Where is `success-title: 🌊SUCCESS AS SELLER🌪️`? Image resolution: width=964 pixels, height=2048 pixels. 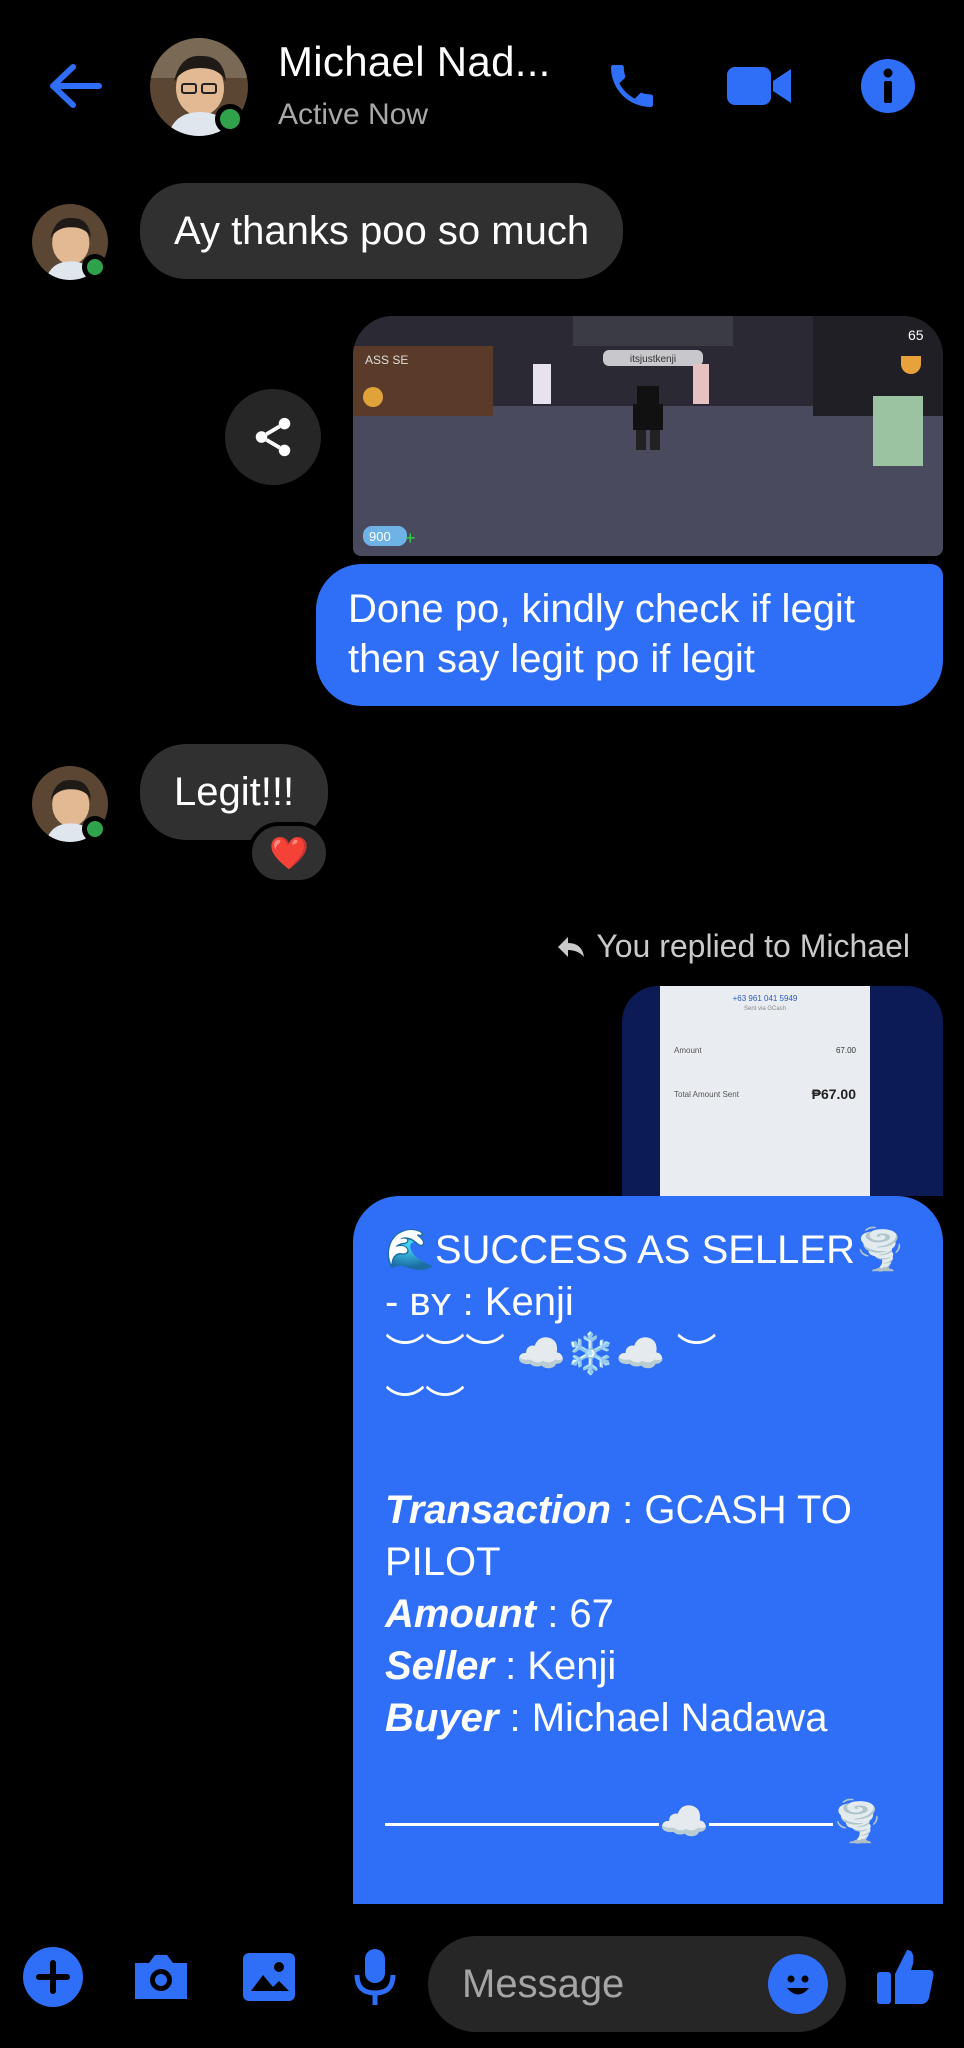
success-title: 🌊SUCCESS AS SELLER🌪️ is located at coordinates (648, 1250).